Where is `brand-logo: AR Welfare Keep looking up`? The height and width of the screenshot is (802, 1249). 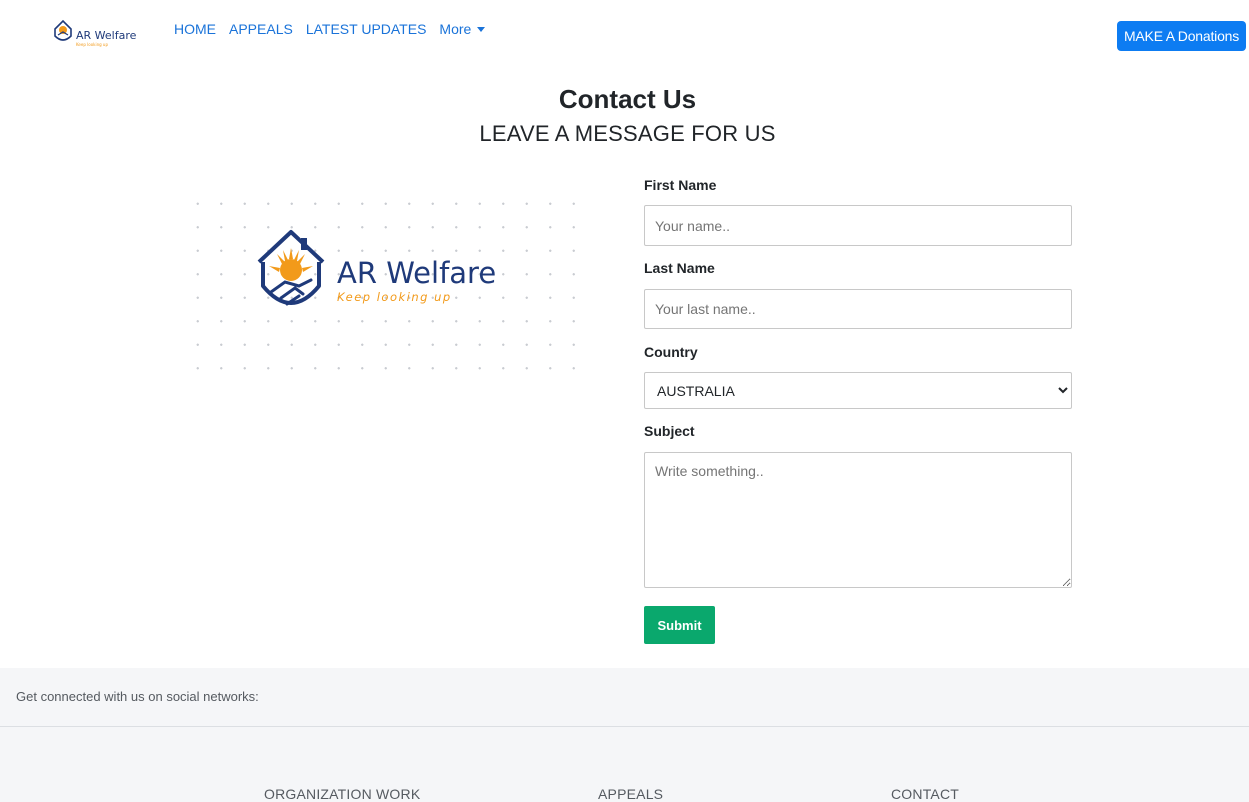
brand-logo: AR Welfare Keep looking up is located at coordinates (405, 273).